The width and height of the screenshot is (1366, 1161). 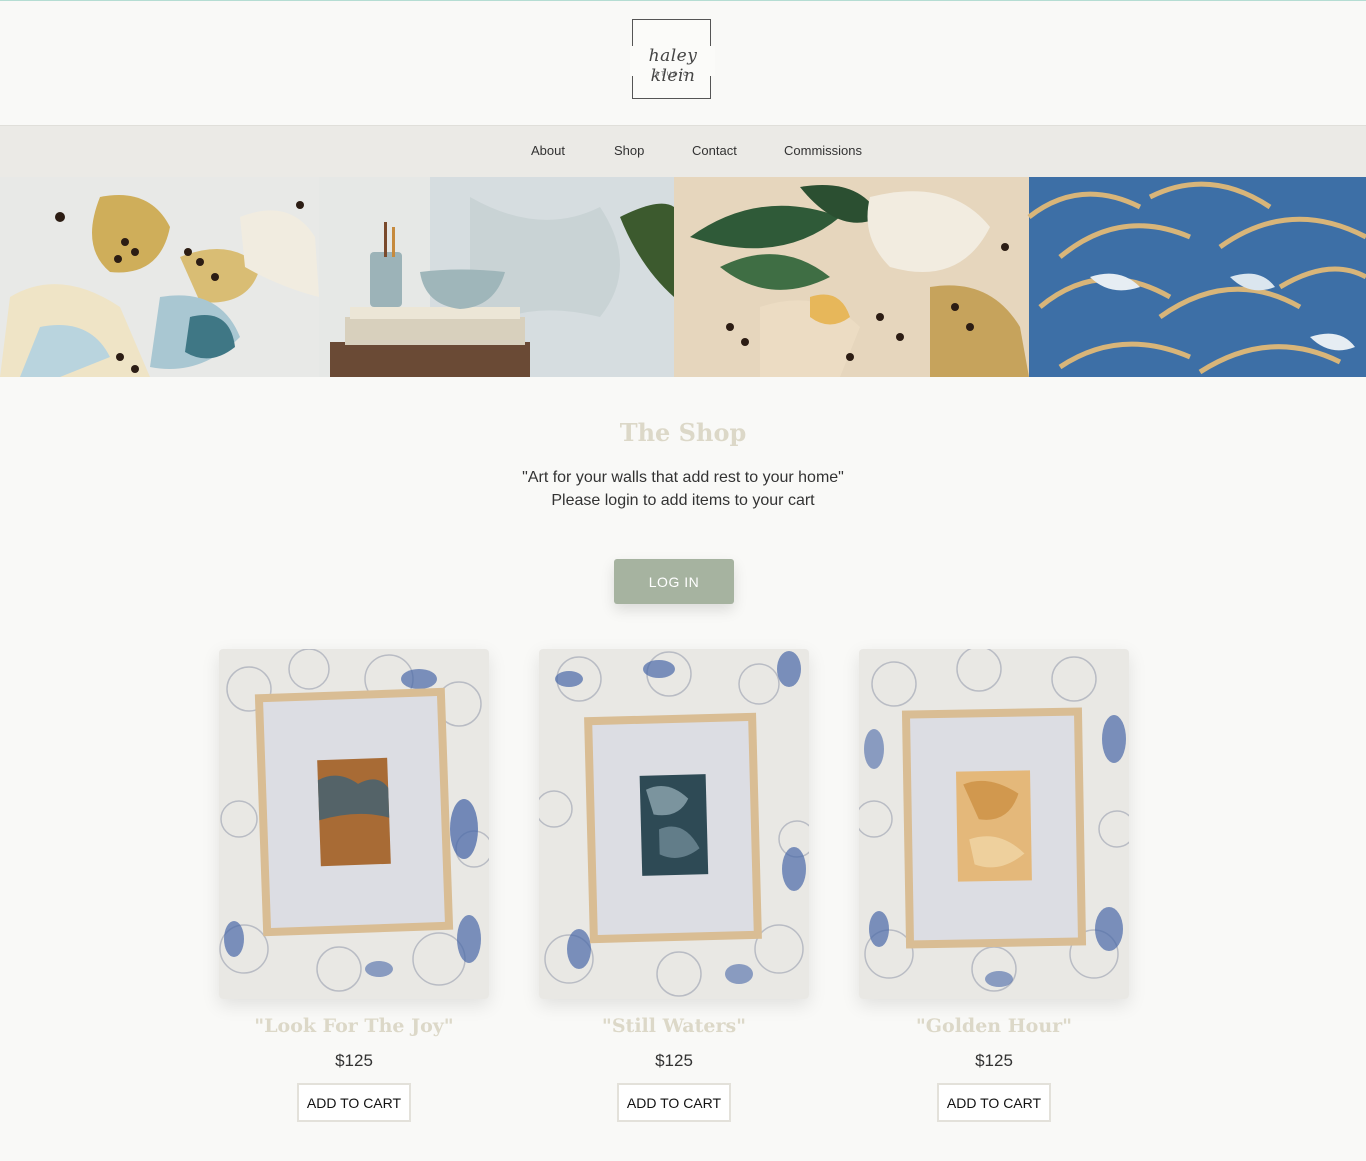 What do you see at coordinates (674, 581) in the screenshot?
I see `login-button: LOG IN` at bounding box center [674, 581].